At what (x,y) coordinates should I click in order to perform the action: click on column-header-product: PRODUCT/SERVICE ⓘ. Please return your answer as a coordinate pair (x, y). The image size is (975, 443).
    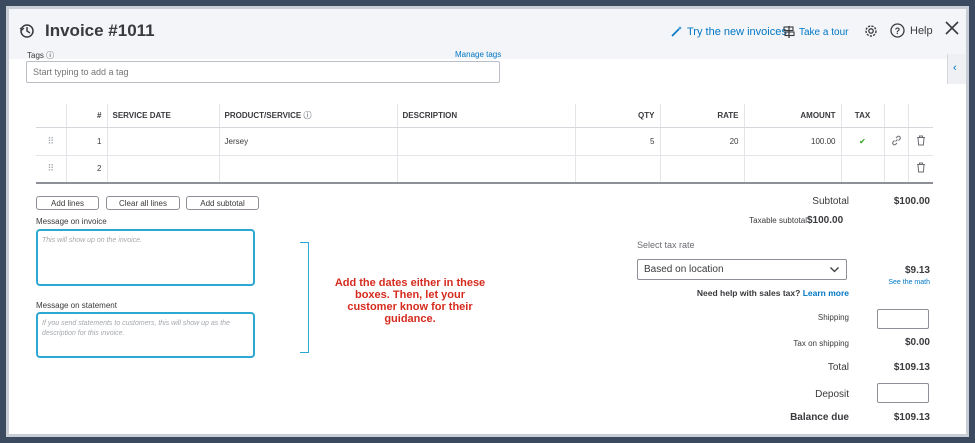
    Looking at the image, I should click on (308, 116).